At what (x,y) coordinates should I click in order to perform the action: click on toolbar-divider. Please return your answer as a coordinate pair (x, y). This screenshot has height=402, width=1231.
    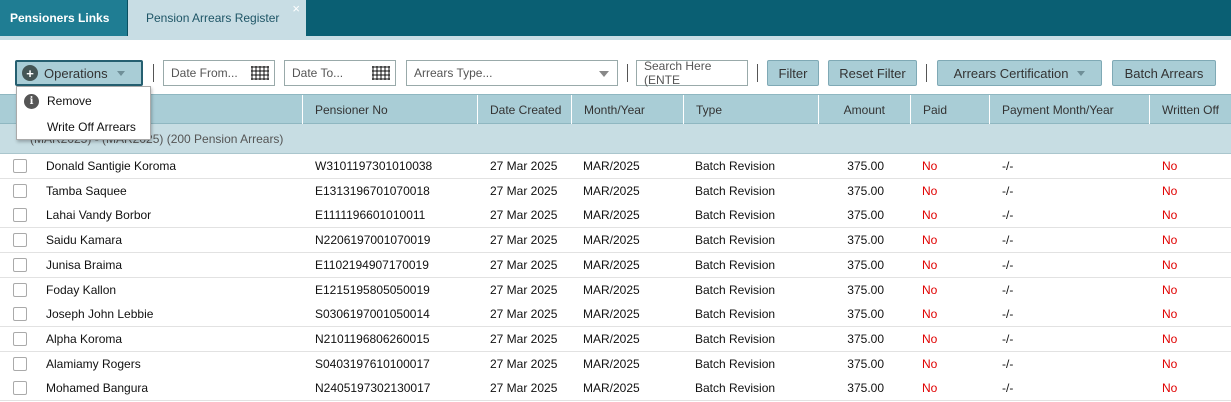
    Looking at the image, I should click on (926, 73).